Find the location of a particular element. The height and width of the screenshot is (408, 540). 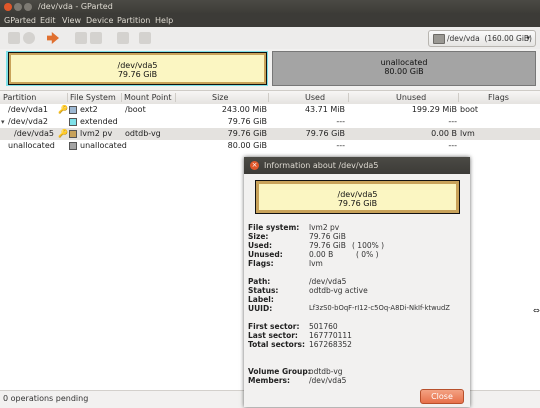

apply-icon is located at coordinates (53, 38).